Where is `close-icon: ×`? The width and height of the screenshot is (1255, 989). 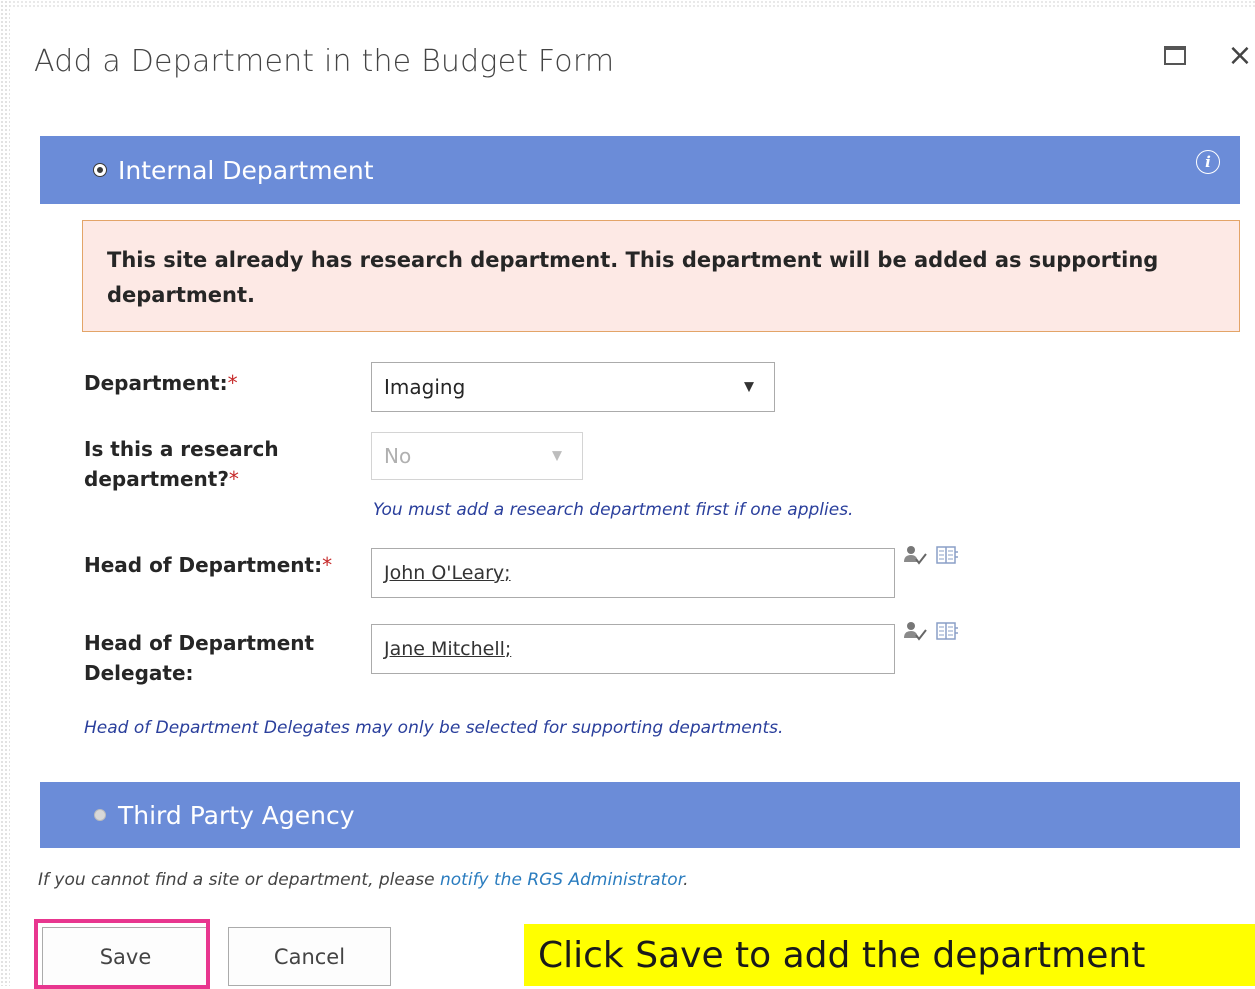
close-icon: × is located at coordinates (1240, 55).